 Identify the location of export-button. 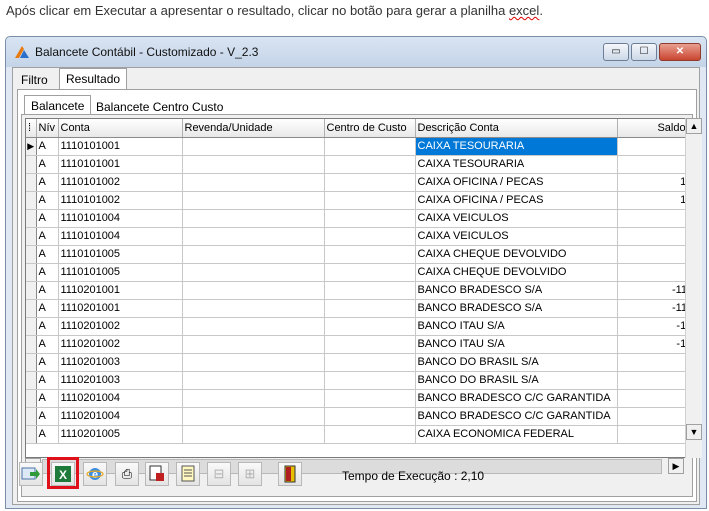
(31, 474).